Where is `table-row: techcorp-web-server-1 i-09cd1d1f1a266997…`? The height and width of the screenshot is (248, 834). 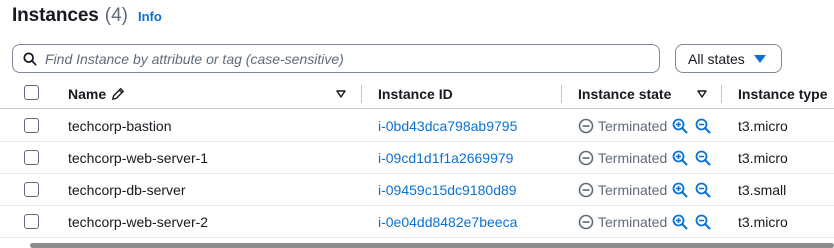 table-row: techcorp-web-server-1 i-09cd1d1f1a266997… is located at coordinates (417, 158).